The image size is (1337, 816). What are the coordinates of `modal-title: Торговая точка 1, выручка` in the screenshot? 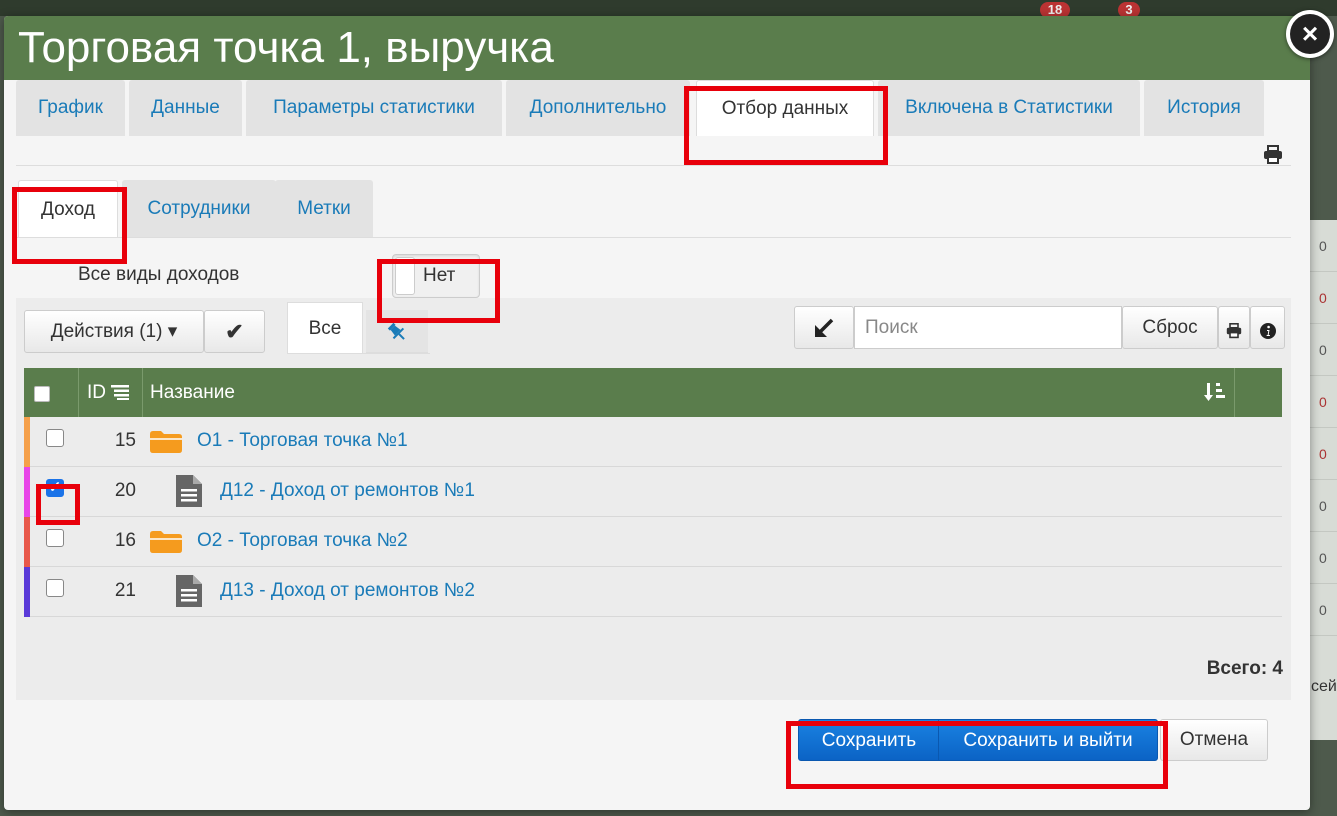 It's located at (286, 47).